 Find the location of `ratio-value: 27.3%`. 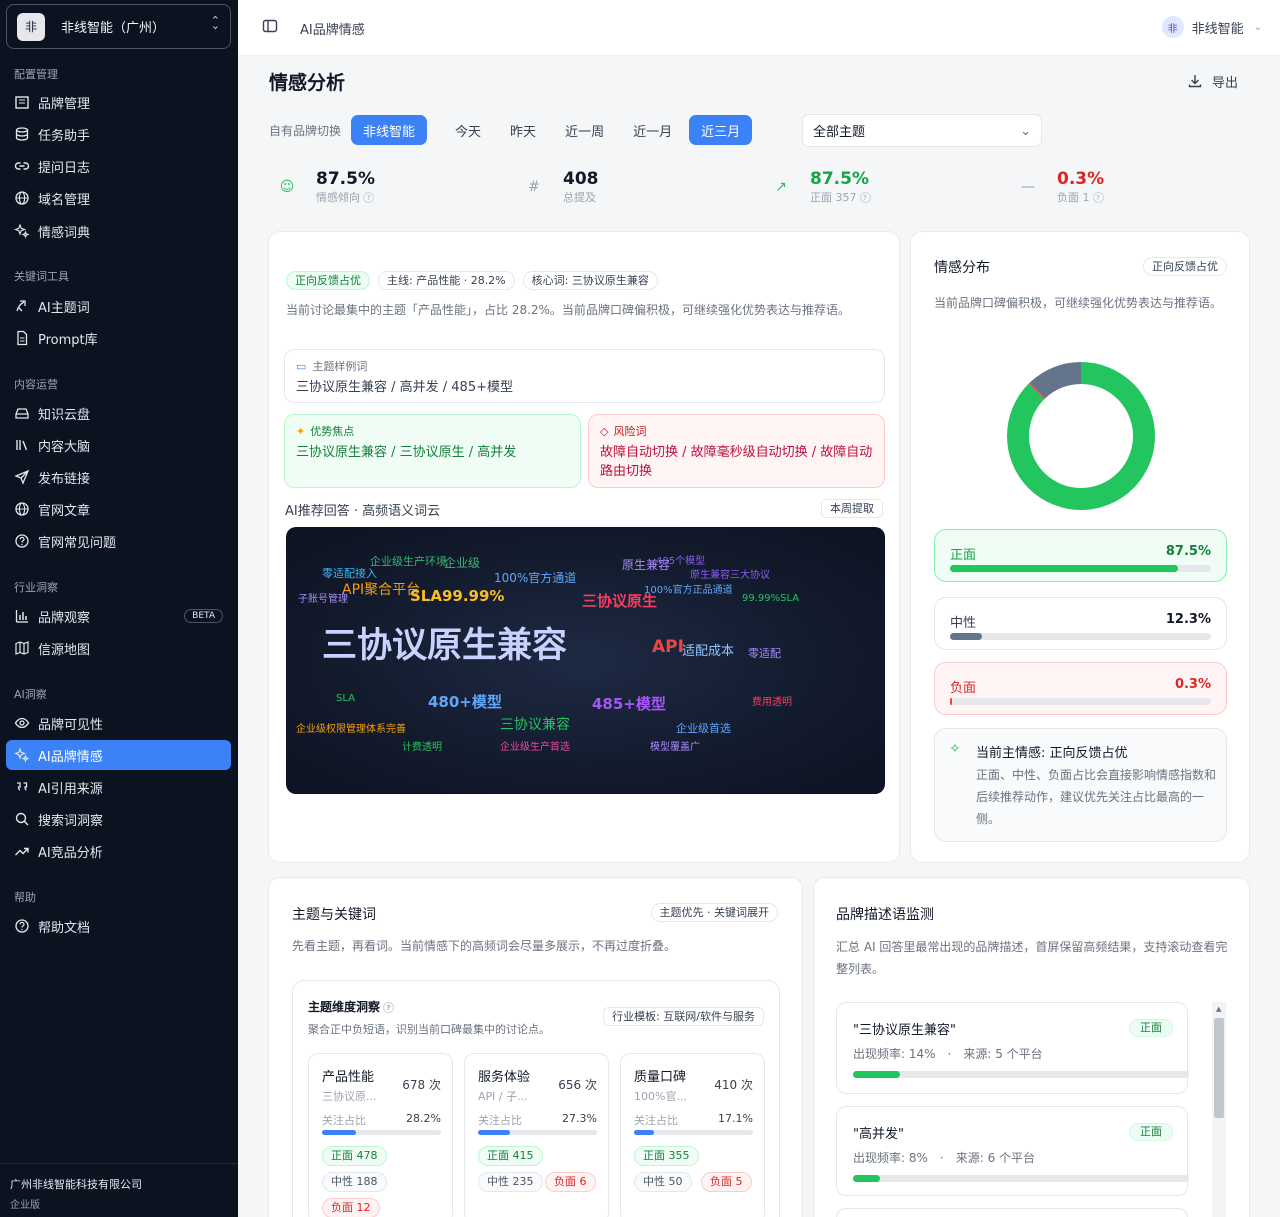

ratio-value: 27.3% is located at coordinates (579, 1118).